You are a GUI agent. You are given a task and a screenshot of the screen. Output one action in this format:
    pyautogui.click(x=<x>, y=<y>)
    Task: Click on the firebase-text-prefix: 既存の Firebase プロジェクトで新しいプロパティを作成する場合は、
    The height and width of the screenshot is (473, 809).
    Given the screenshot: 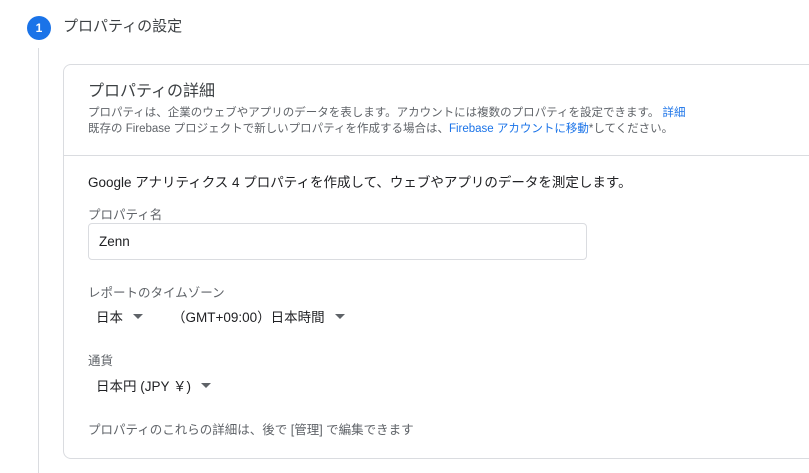 What is the action you would take?
    pyautogui.click(x=268, y=129)
    